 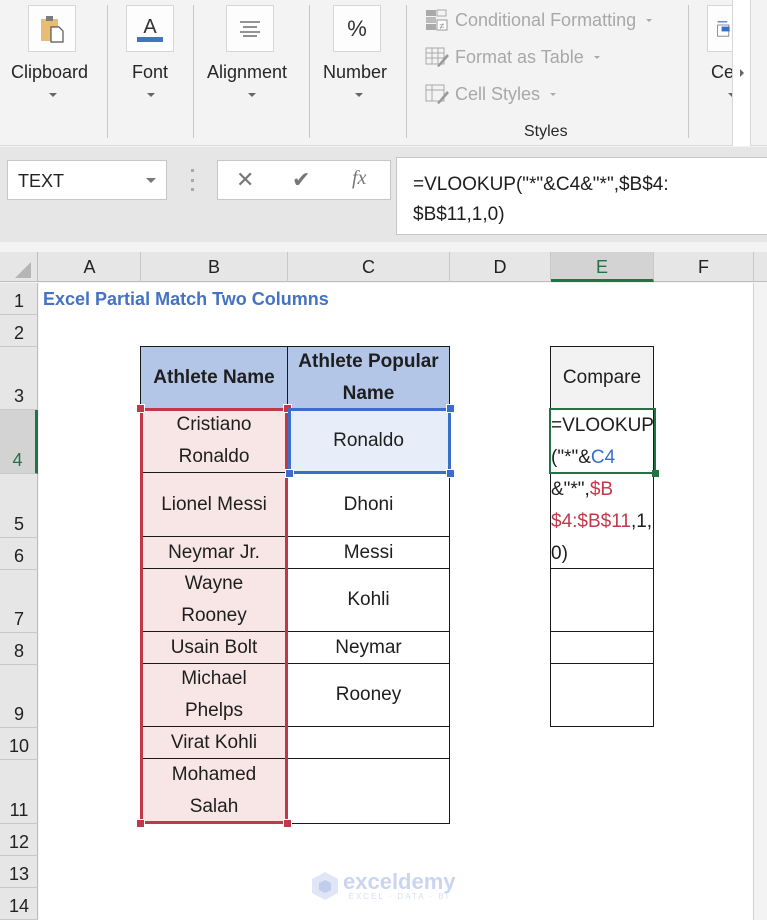 I want to click on row-header-3: 3, so click(x=19, y=378).